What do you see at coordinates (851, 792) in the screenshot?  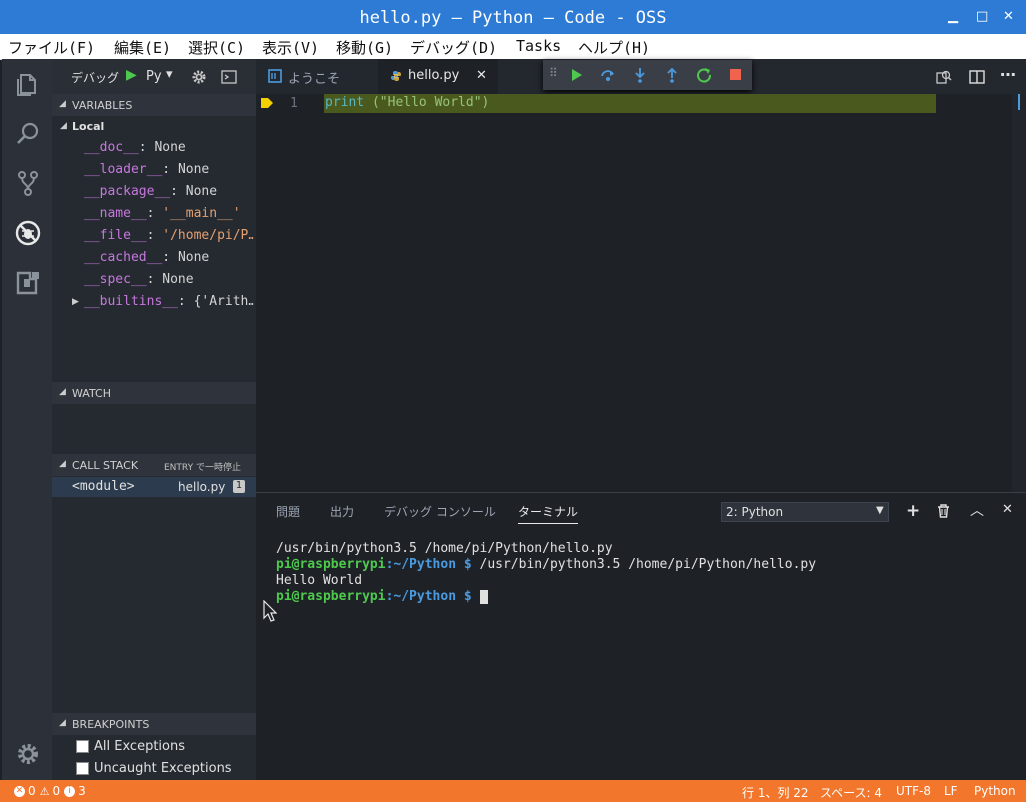 I see `indentation: スペース: 4` at bounding box center [851, 792].